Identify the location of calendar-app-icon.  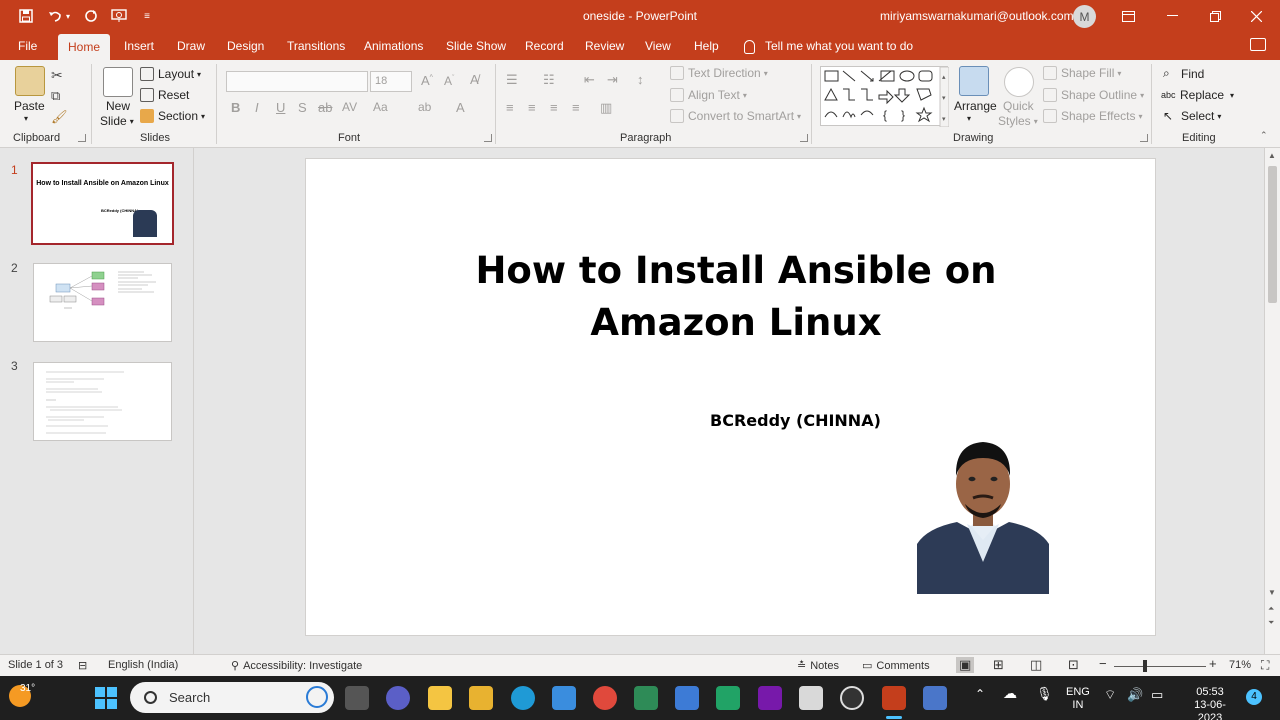
(811, 698).